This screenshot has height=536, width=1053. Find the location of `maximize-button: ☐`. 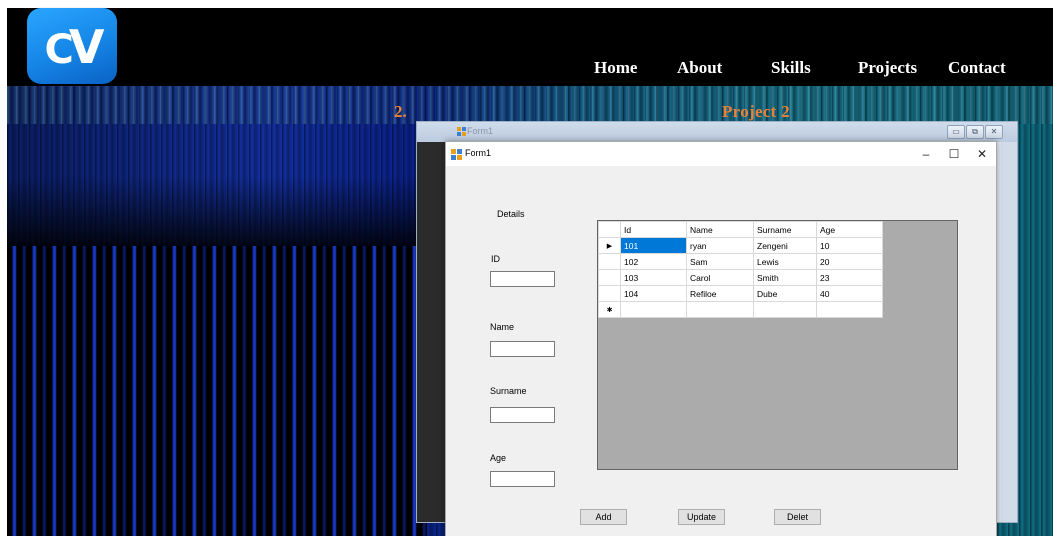

maximize-button: ☐ is located at coordinates (954, 154).